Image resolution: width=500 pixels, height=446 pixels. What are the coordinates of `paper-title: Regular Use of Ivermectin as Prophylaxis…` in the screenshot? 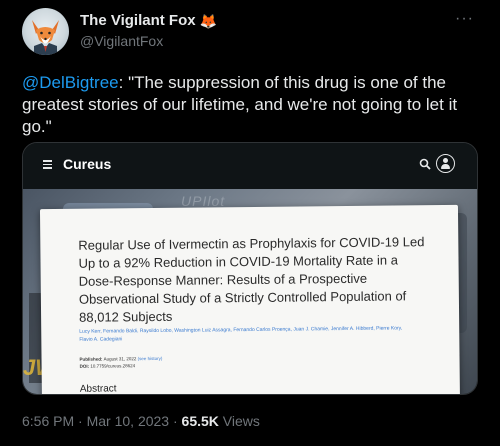 It's located at (251, 279).